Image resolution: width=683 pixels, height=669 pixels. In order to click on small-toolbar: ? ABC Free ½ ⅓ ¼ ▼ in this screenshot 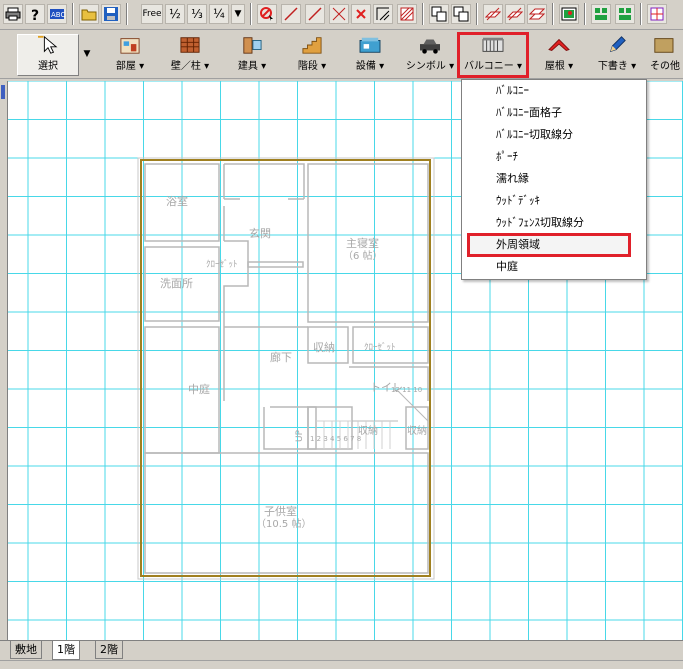, I will do `click(341, 15)`.